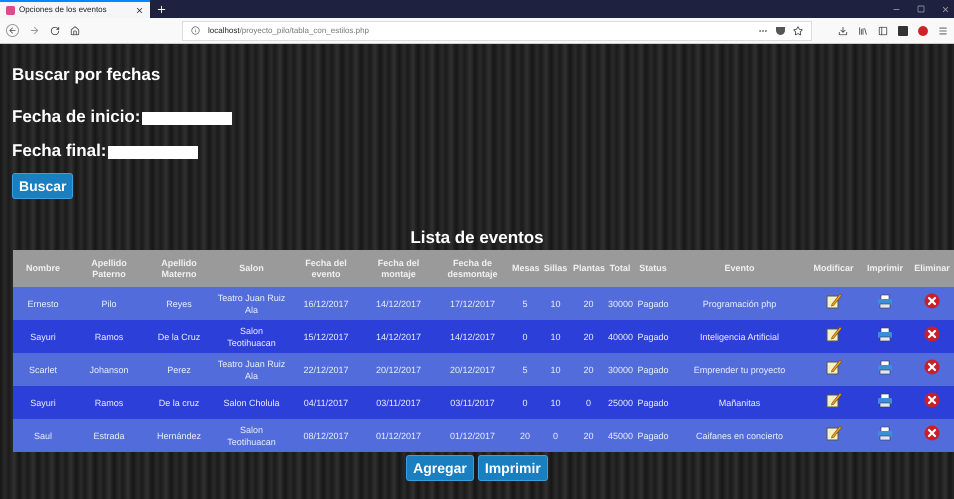 This screenshot has width=954, height=499. What do you see at coordinates (739, 435) in the screenshot?
I see `table-cell: Caifanes en concierto` at bounding box center [739, 435].